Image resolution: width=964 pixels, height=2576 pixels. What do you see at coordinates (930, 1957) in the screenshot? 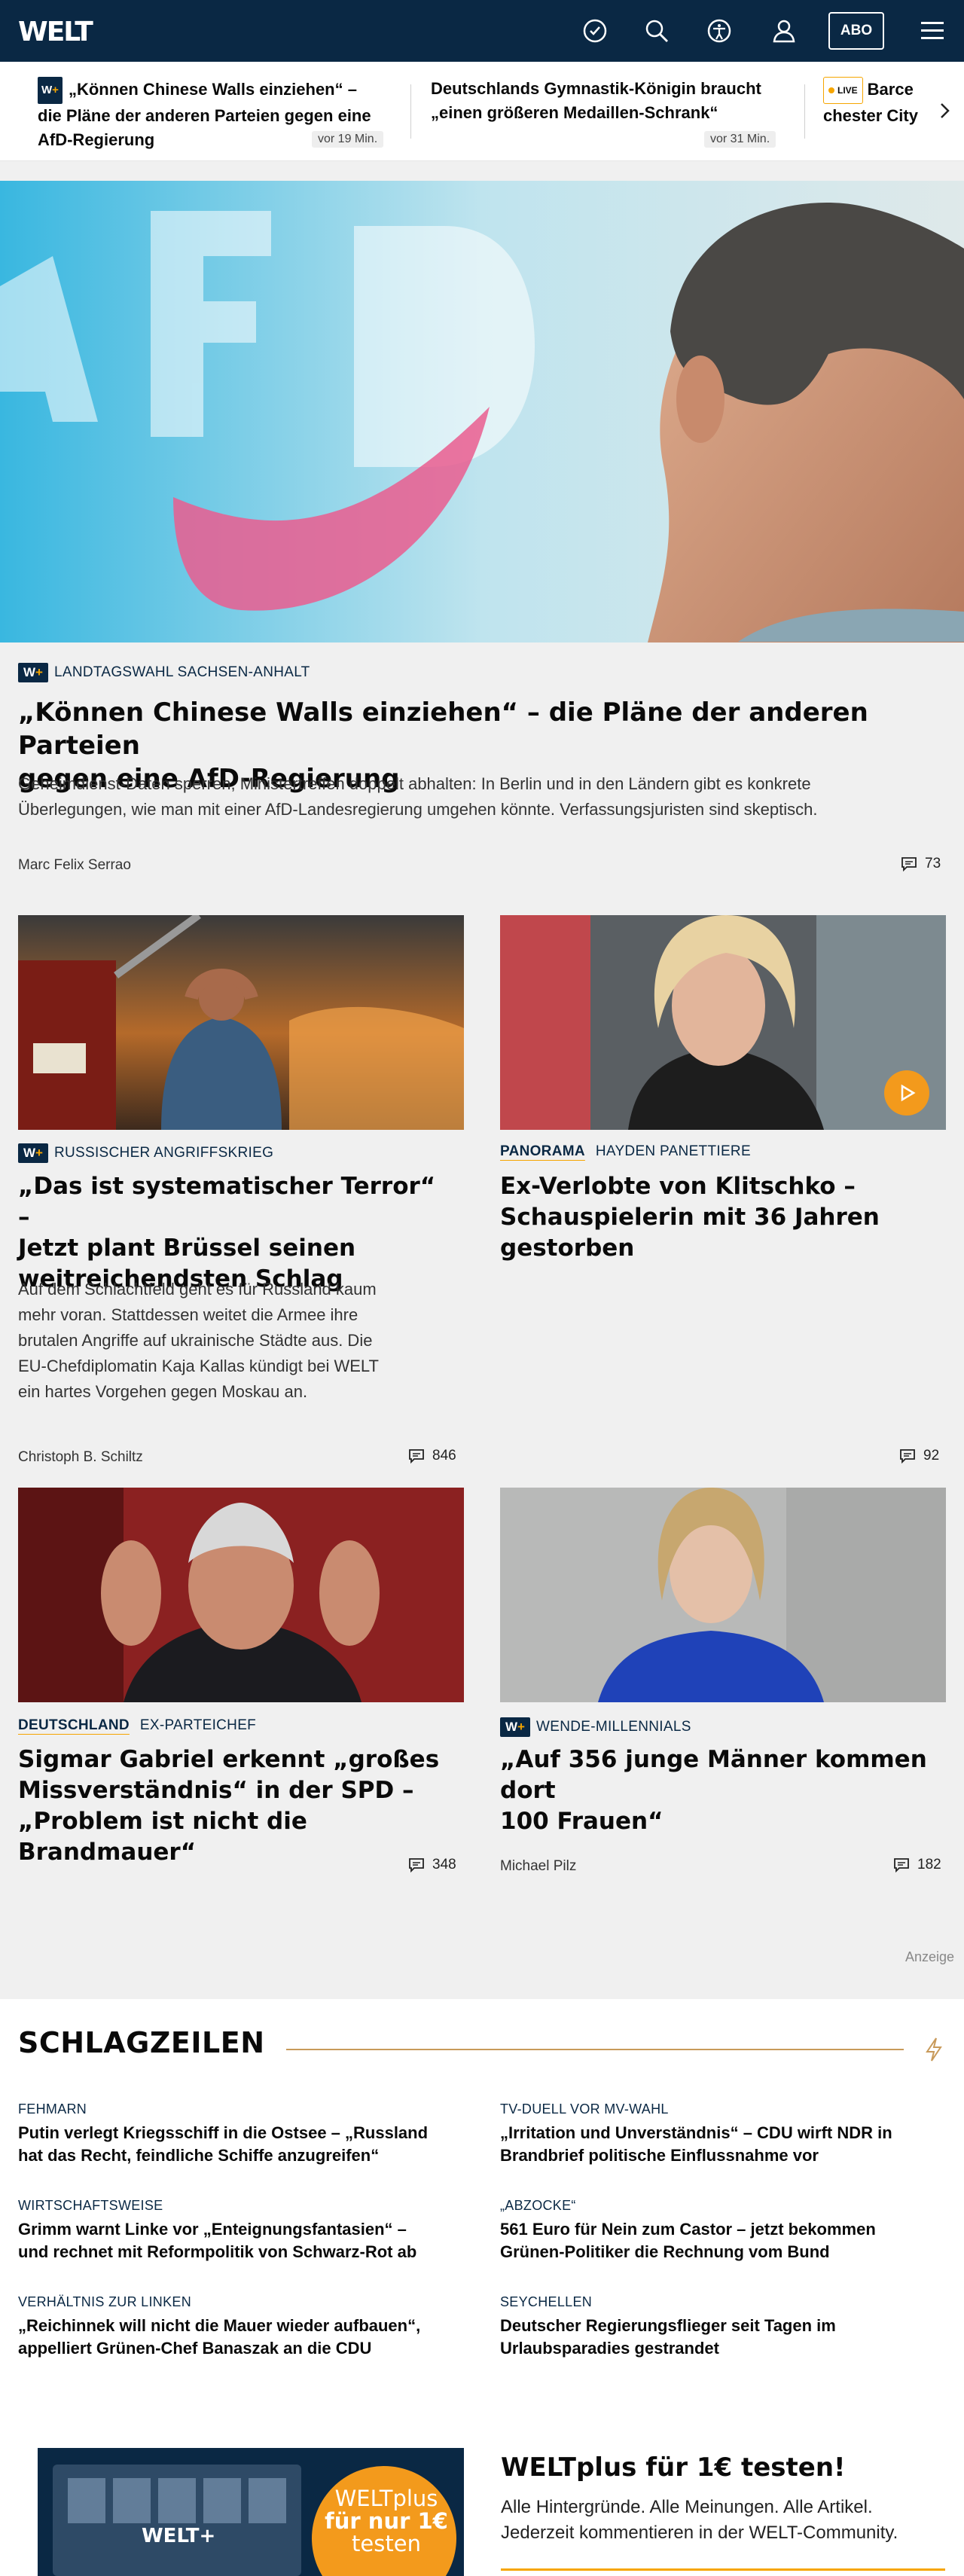
I see `ad-label: Anzeige` at bounding box center [930, 1957].